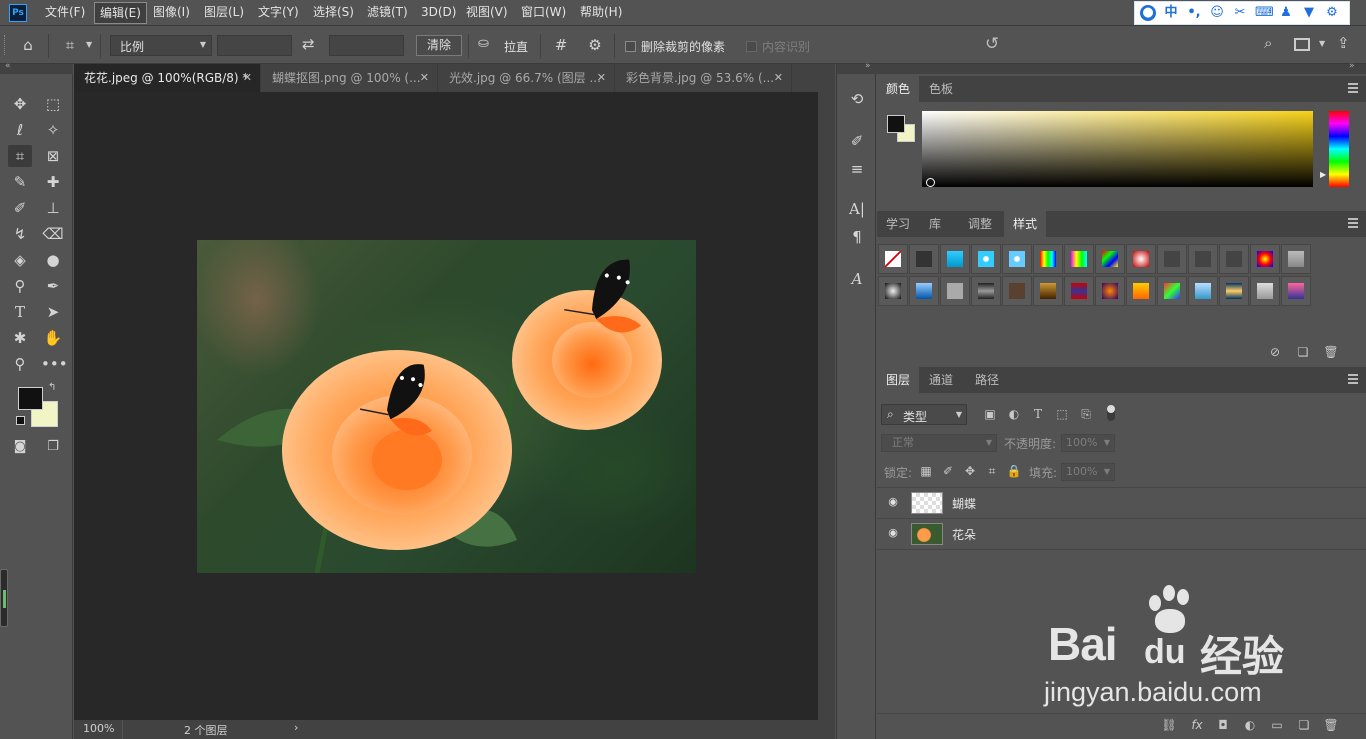 The image size is (1366, 739). What do you see at coordinates (20, 104) in the screenshot?
I see `move-tool-icon: ✥` at bounding box center [20, 104].